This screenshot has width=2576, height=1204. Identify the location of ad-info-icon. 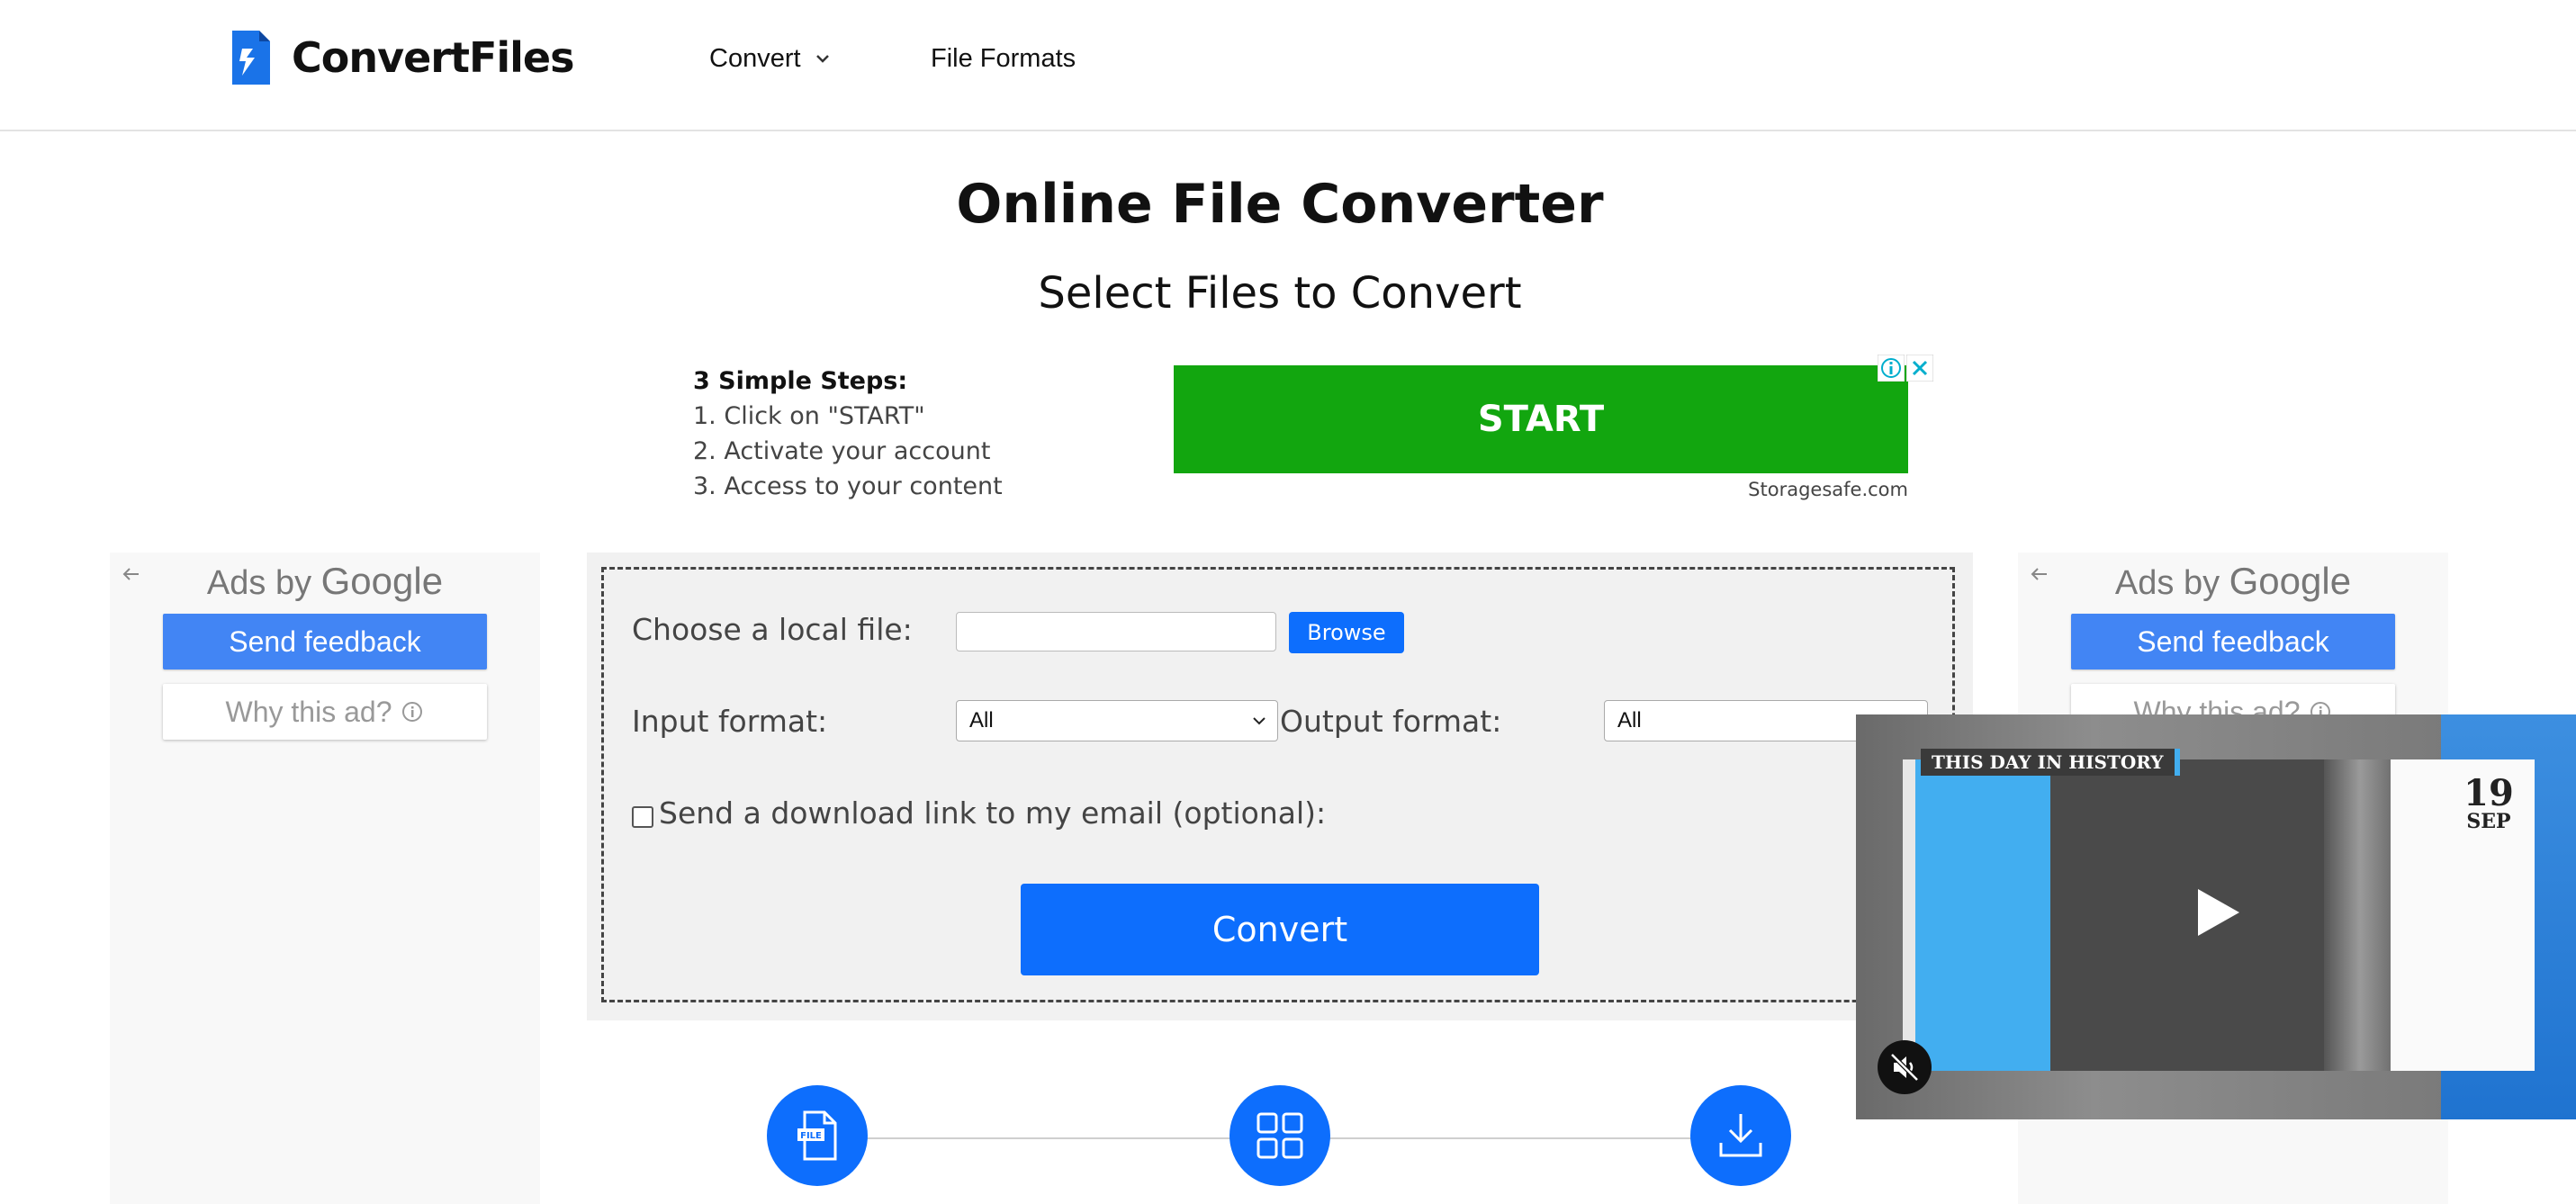
(1891, 368).